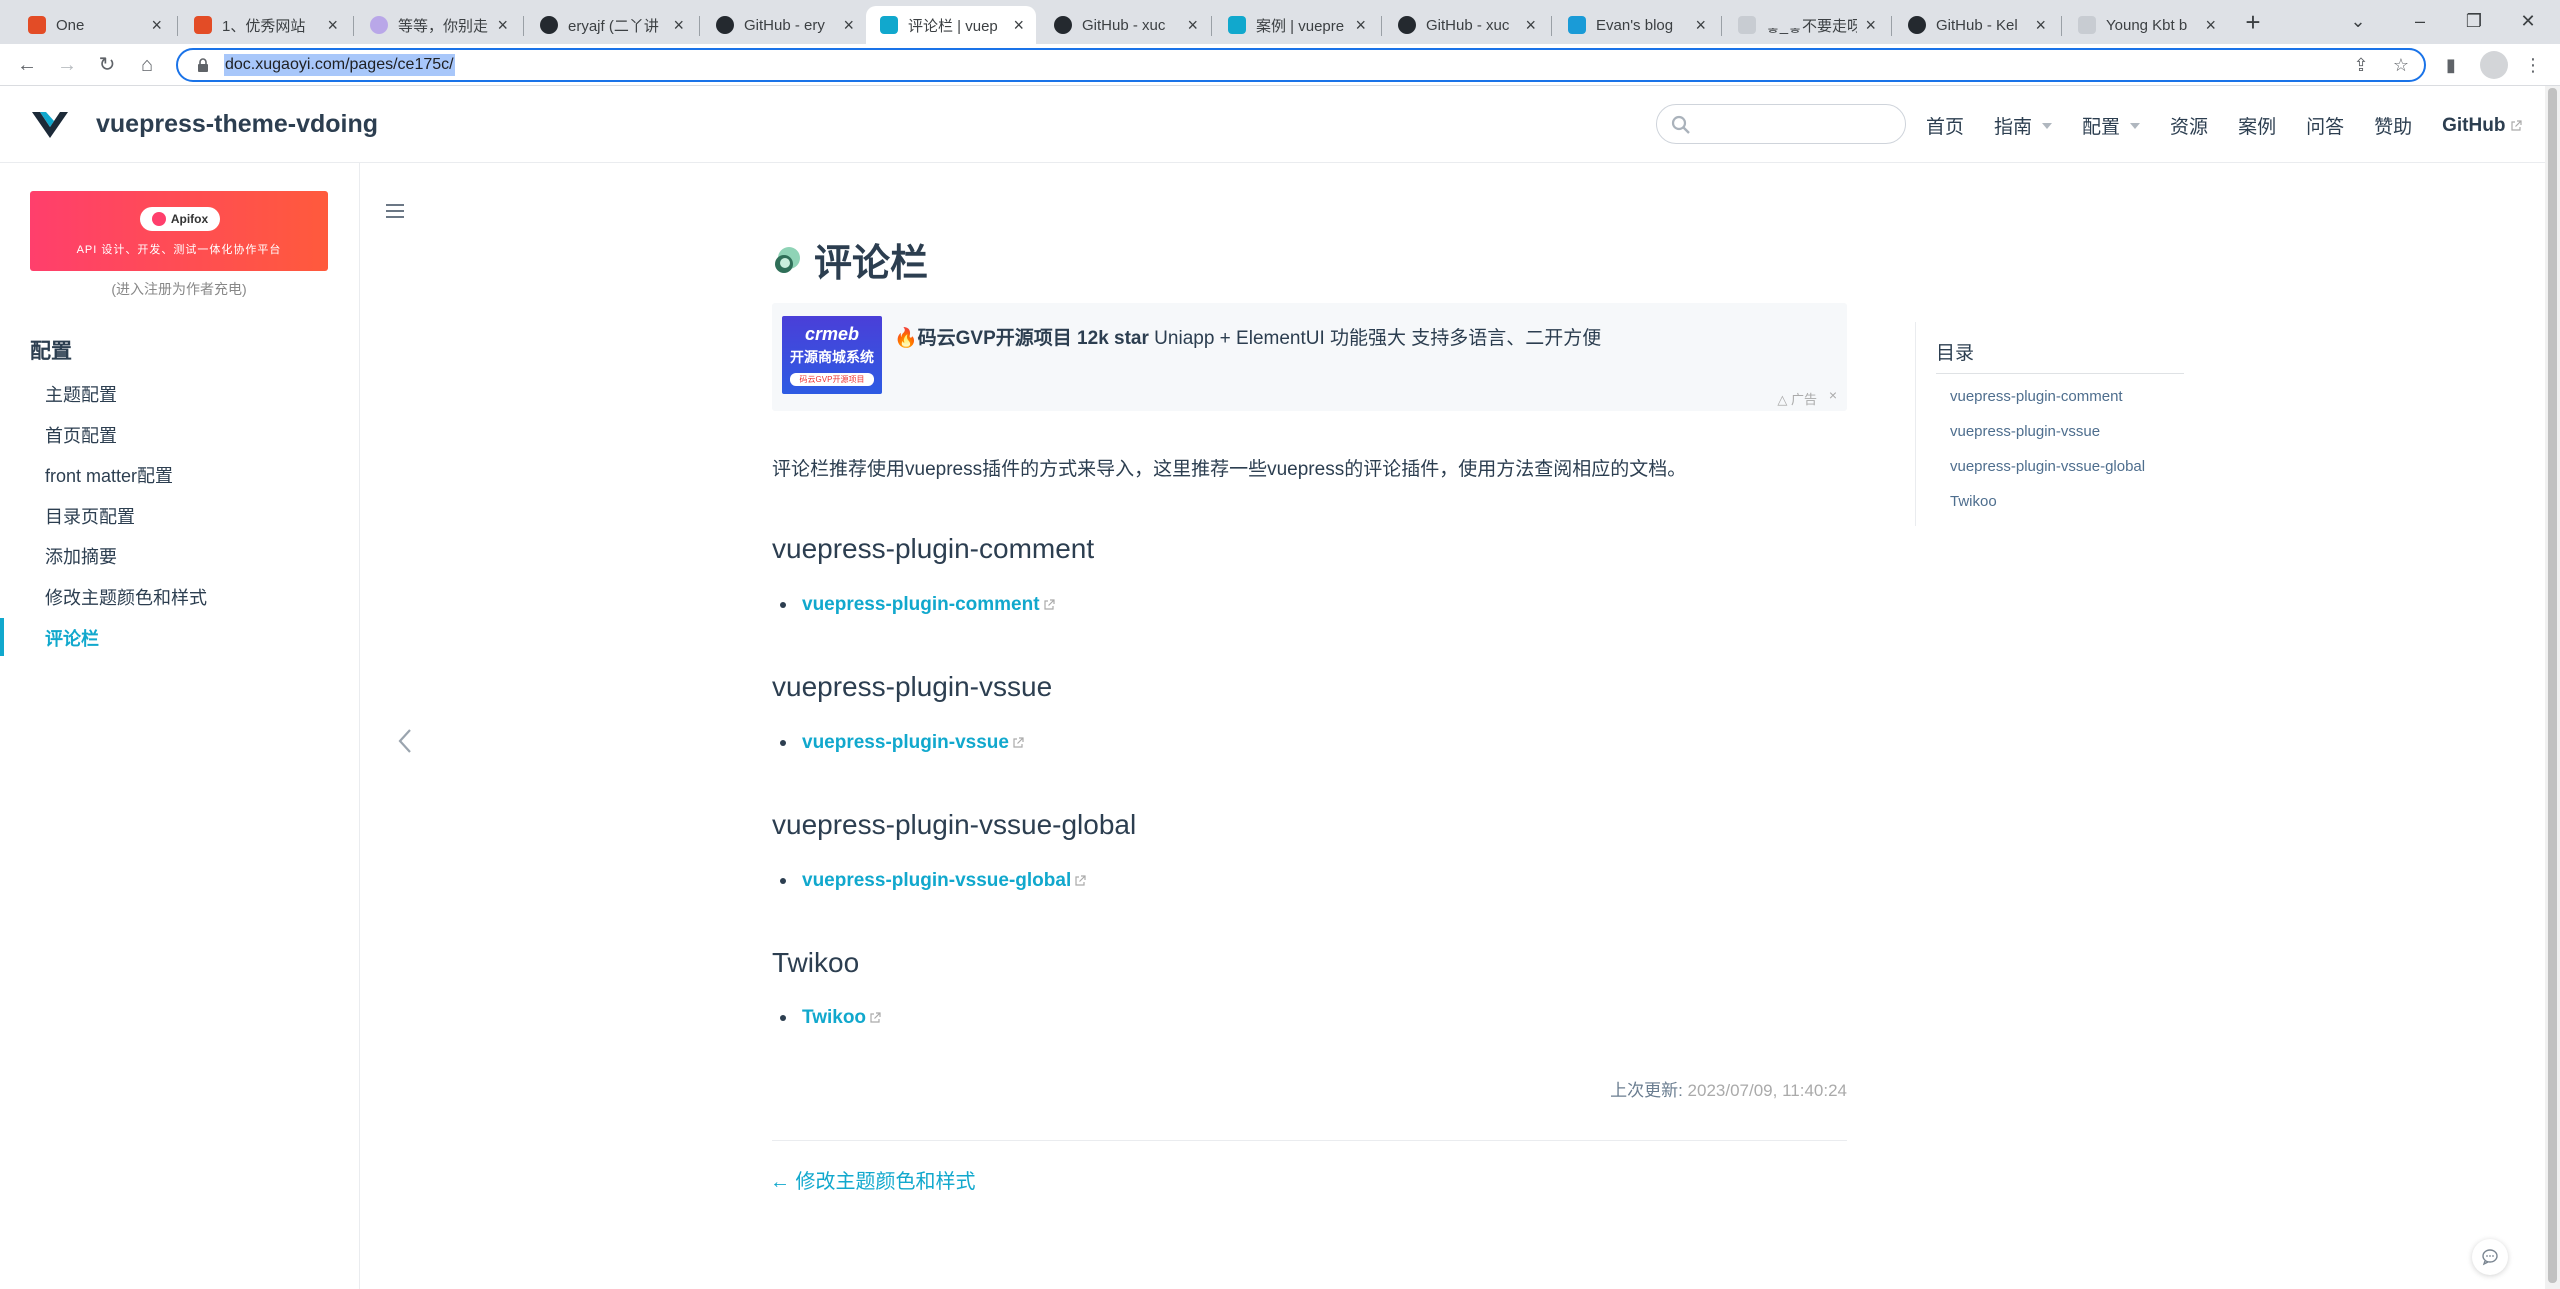 This screenshot has height=1289, width=2560. Describe the element at coordinates (2146, 25) in the screenshot. I see `browser-tab: Young Kbt b ×` at that location.